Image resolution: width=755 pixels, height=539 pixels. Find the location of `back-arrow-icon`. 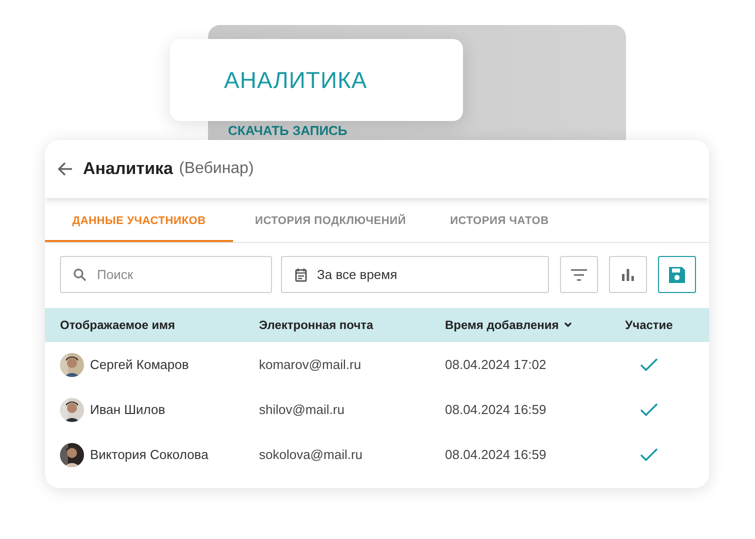

back-arrow-icon is located at coordinates (65, 169).